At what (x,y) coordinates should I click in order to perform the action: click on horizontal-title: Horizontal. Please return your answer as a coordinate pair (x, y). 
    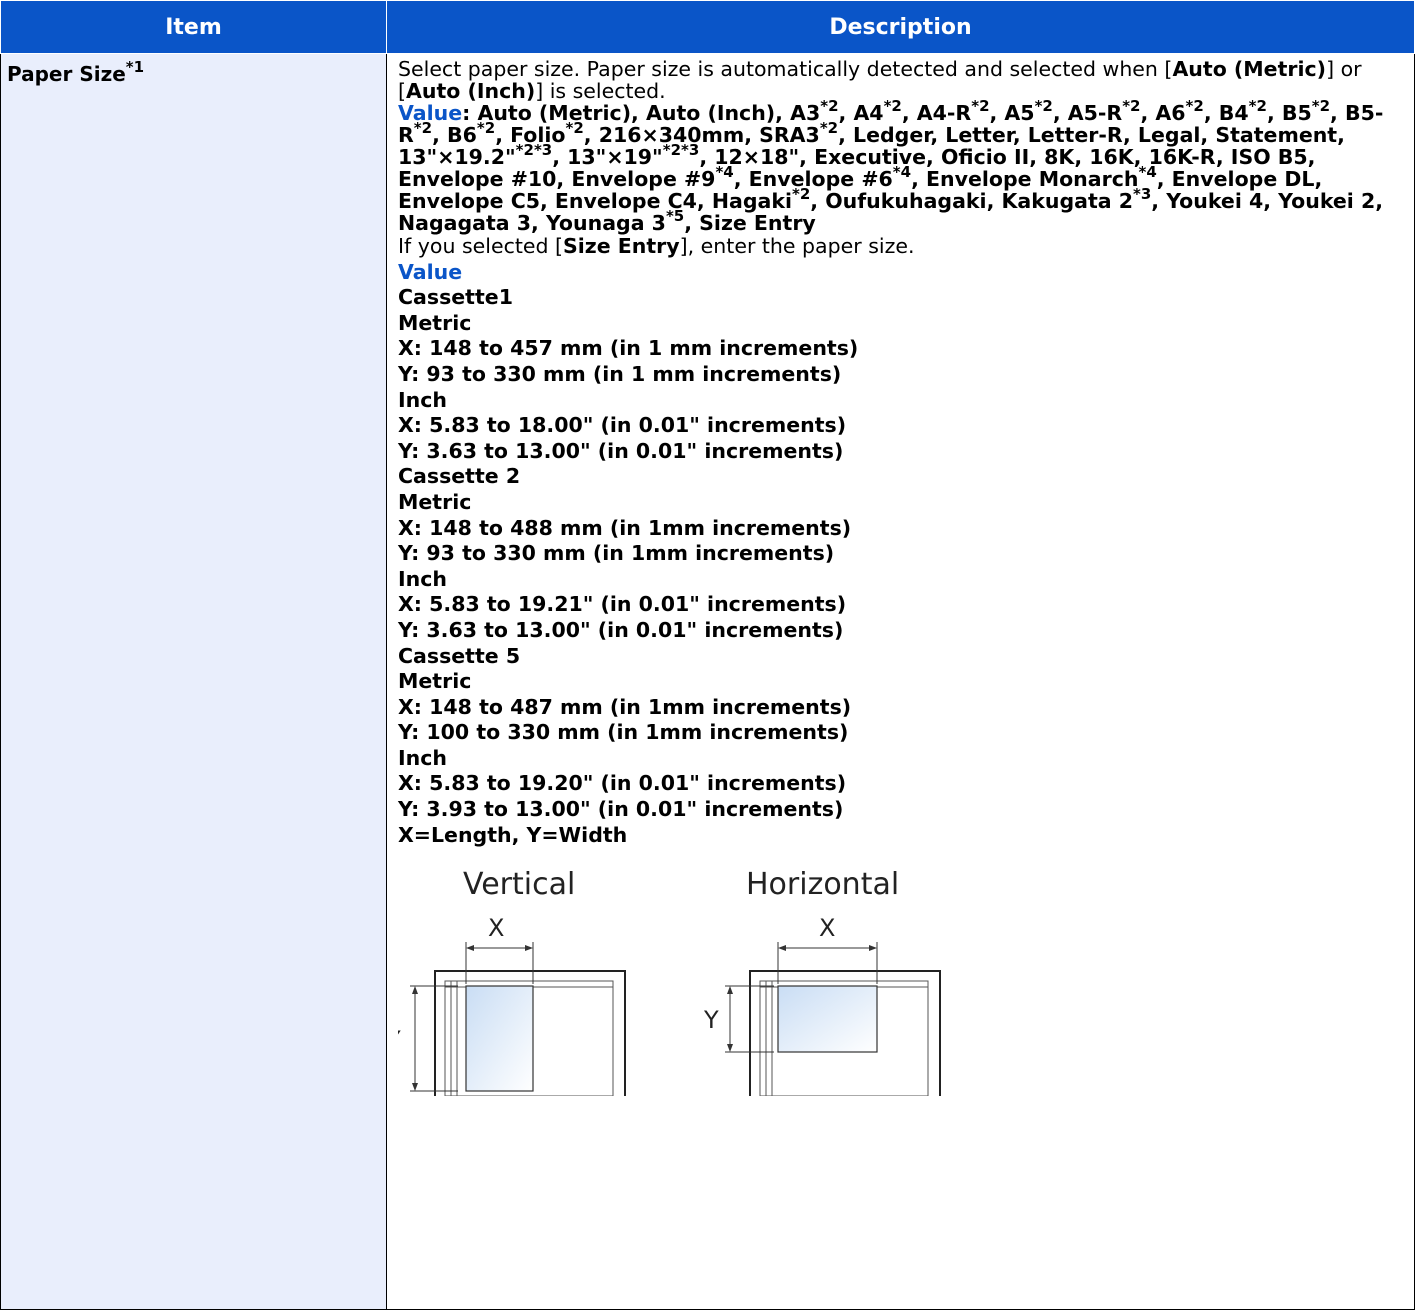
    Looking at the image, I should click on (822, 884).